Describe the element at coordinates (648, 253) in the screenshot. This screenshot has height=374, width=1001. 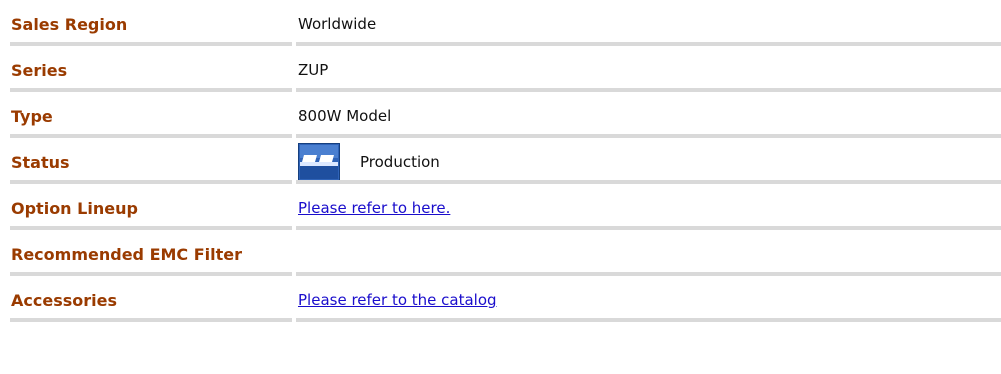
I see `spec-value-recommended-emc-filter` at that location.